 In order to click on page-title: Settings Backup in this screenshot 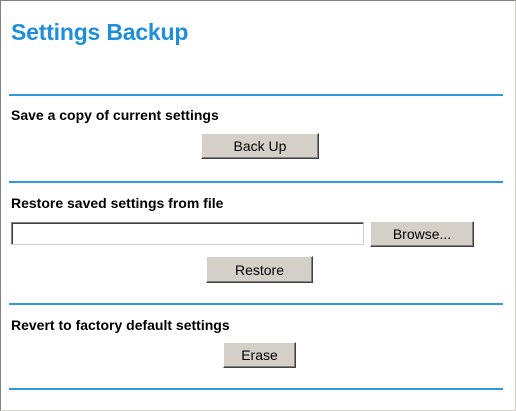, I will do `click(100, 32)`.